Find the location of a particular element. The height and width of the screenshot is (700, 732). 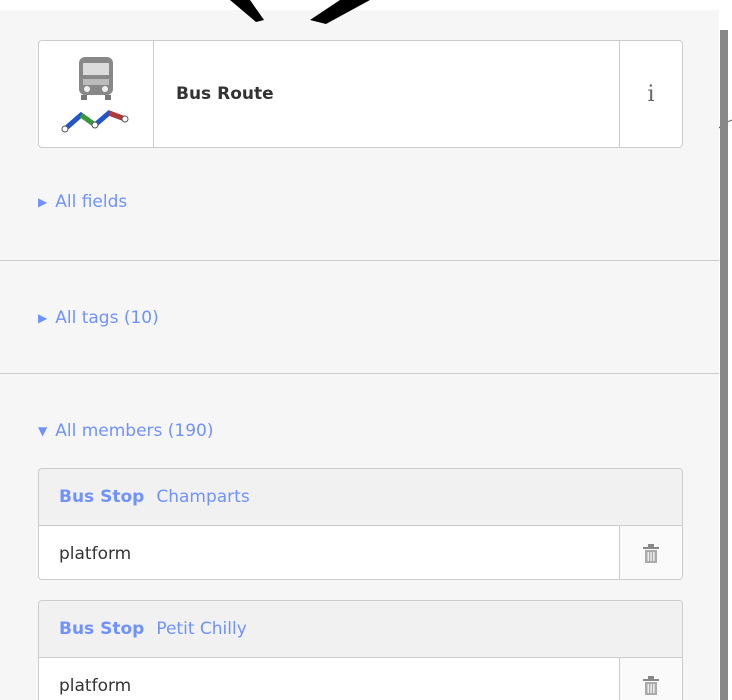

all-members-toggle: ▼ All members (190) is located at coordinates (126, 431).